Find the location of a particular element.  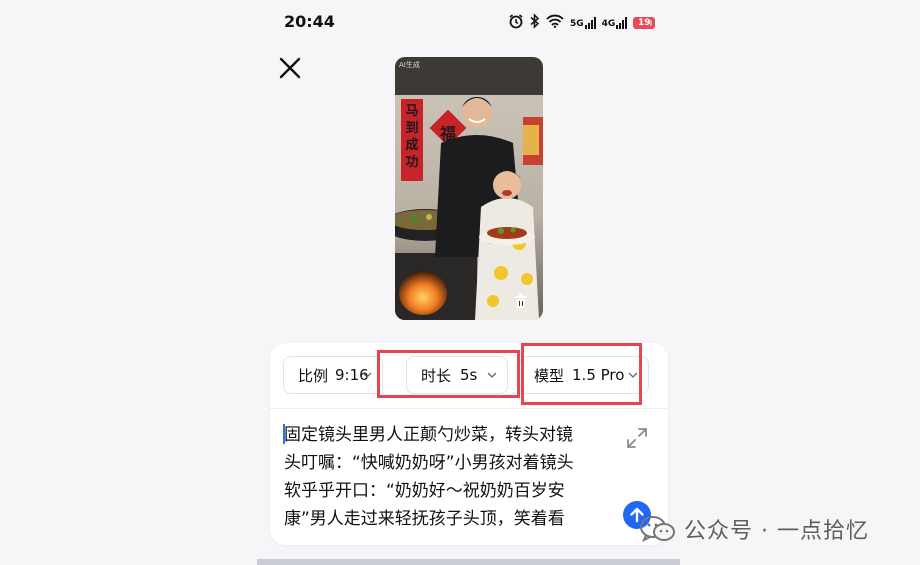

close-icon is located at coordinates (290, 68).